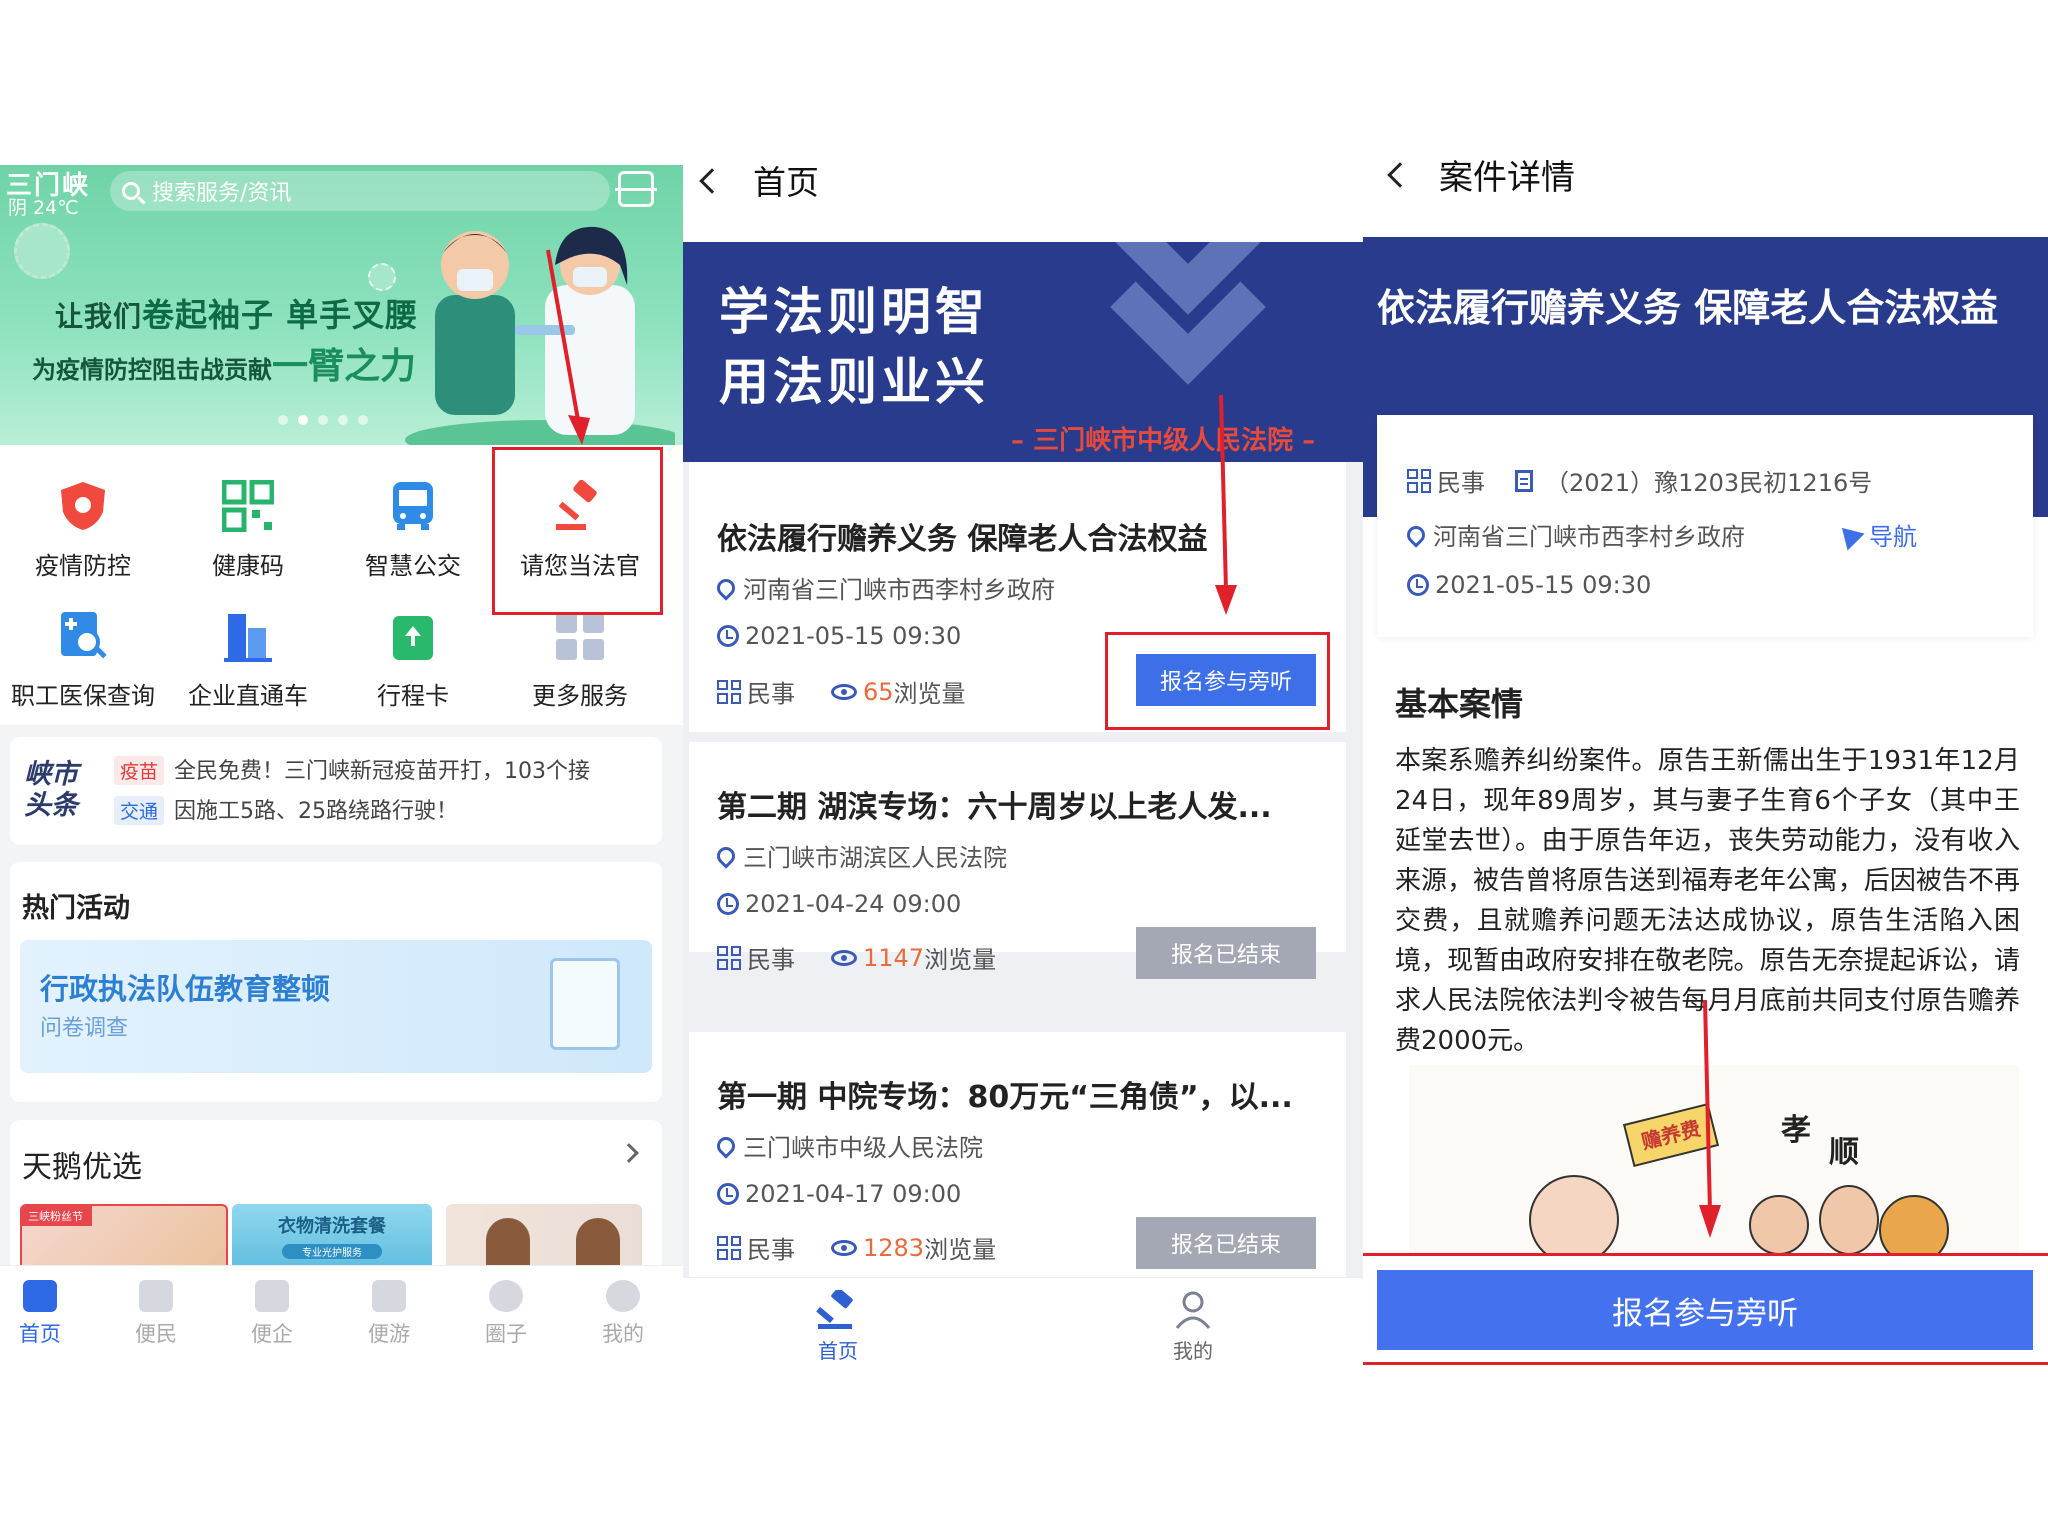 Image resolution: width=2048 pixels, height=1534 pixels. I want to click on news-item: 交通 因施工5路、25路绕路行驶！, so click(286, 809).